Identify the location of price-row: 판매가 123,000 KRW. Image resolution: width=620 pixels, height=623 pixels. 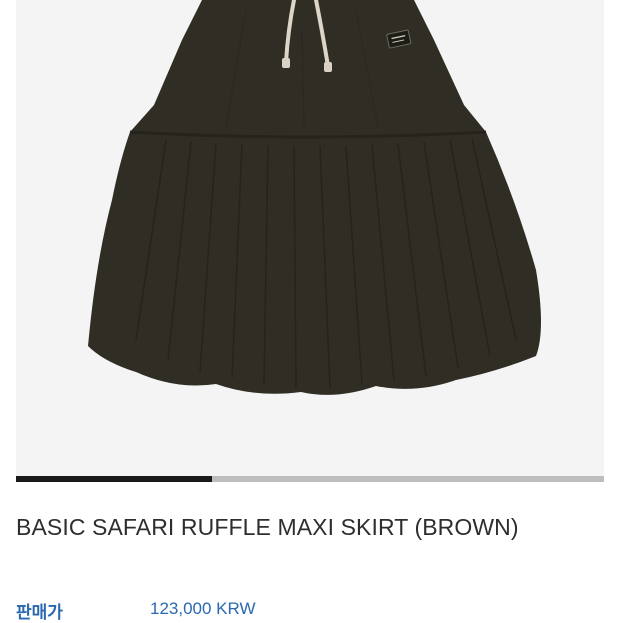
(310, 610).